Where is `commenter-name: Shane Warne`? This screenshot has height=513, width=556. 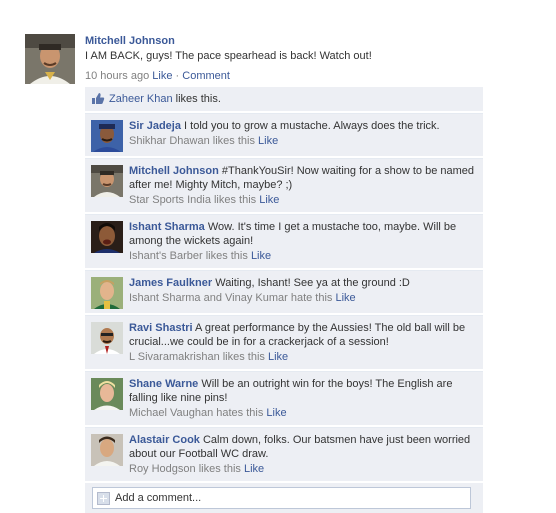
commenter-name: Shane Warne is located at coordinates (163, 384).